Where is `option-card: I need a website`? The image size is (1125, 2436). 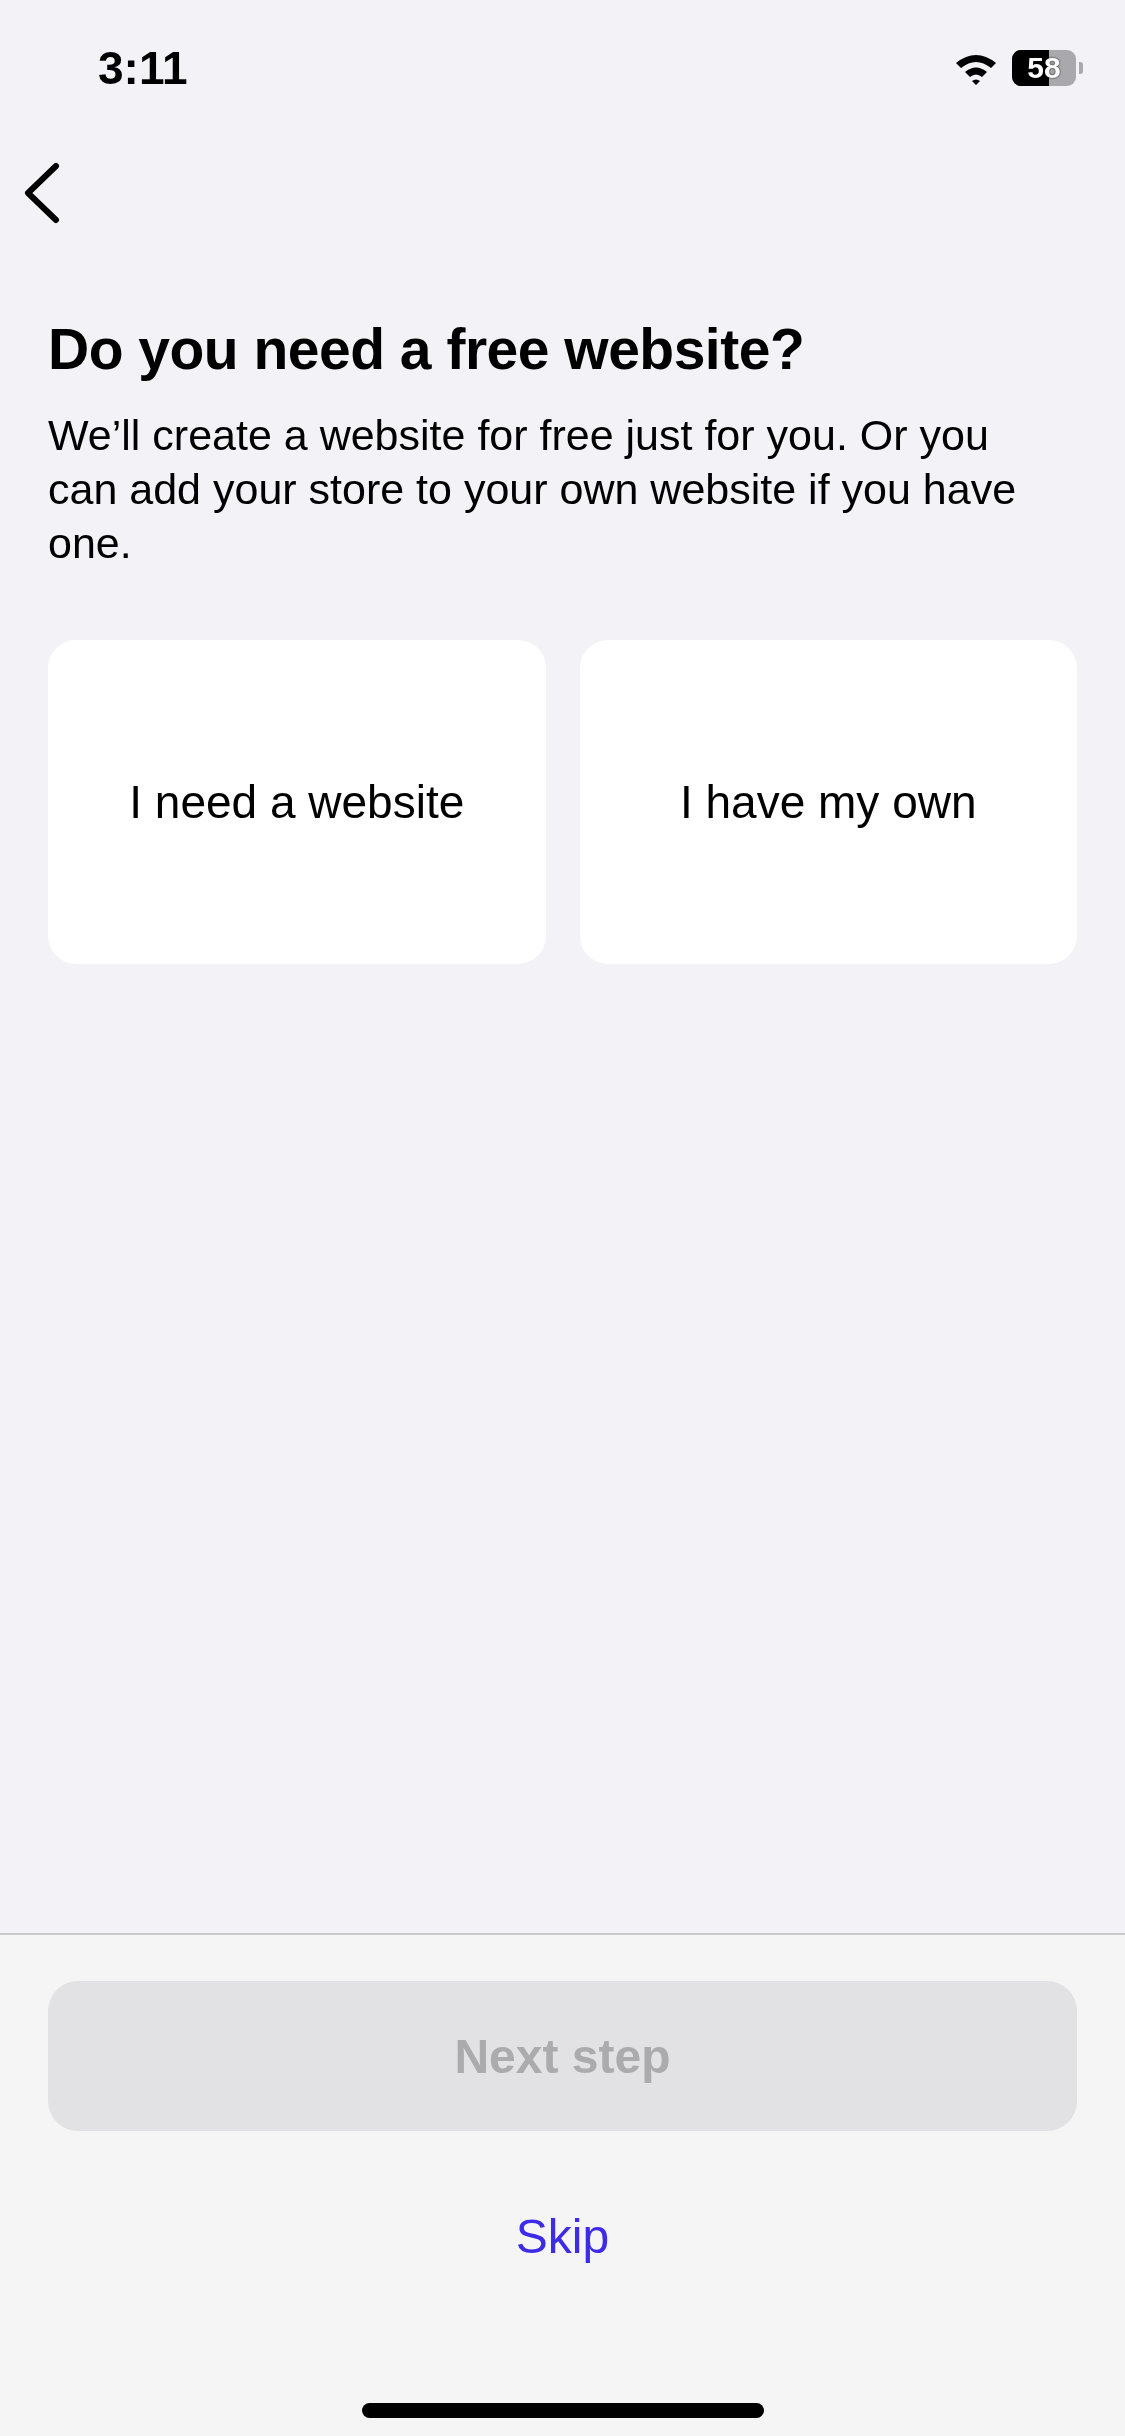
option-card: I need a website is located at coordinates (297, 802).